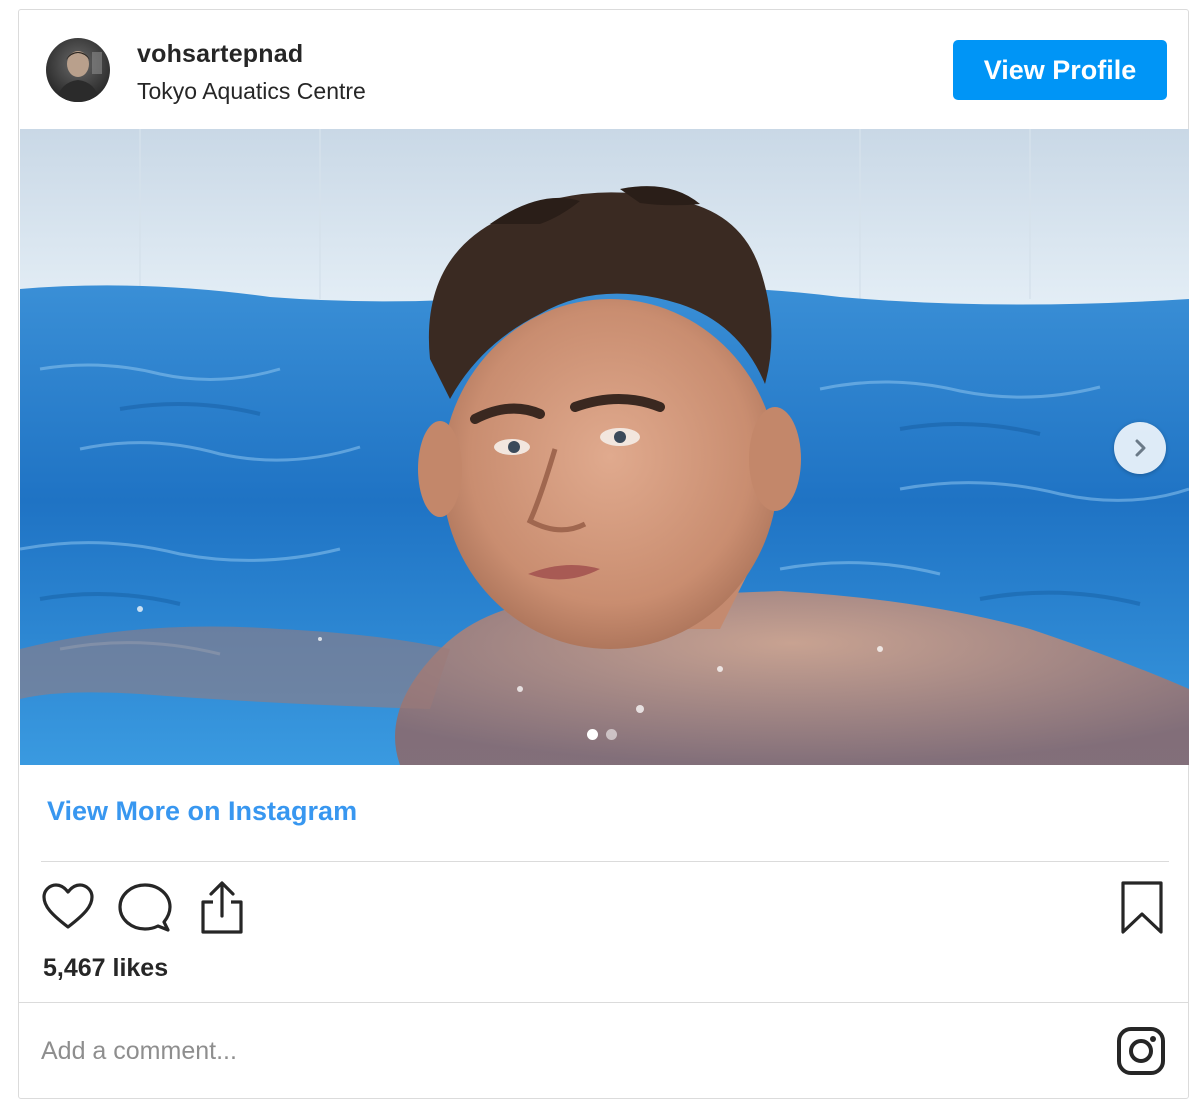 This screenshot has height=1107, width=1200. Describe the element at coordinates (602, 734) in the screenshot. I see `carousel-indicator` at that location.